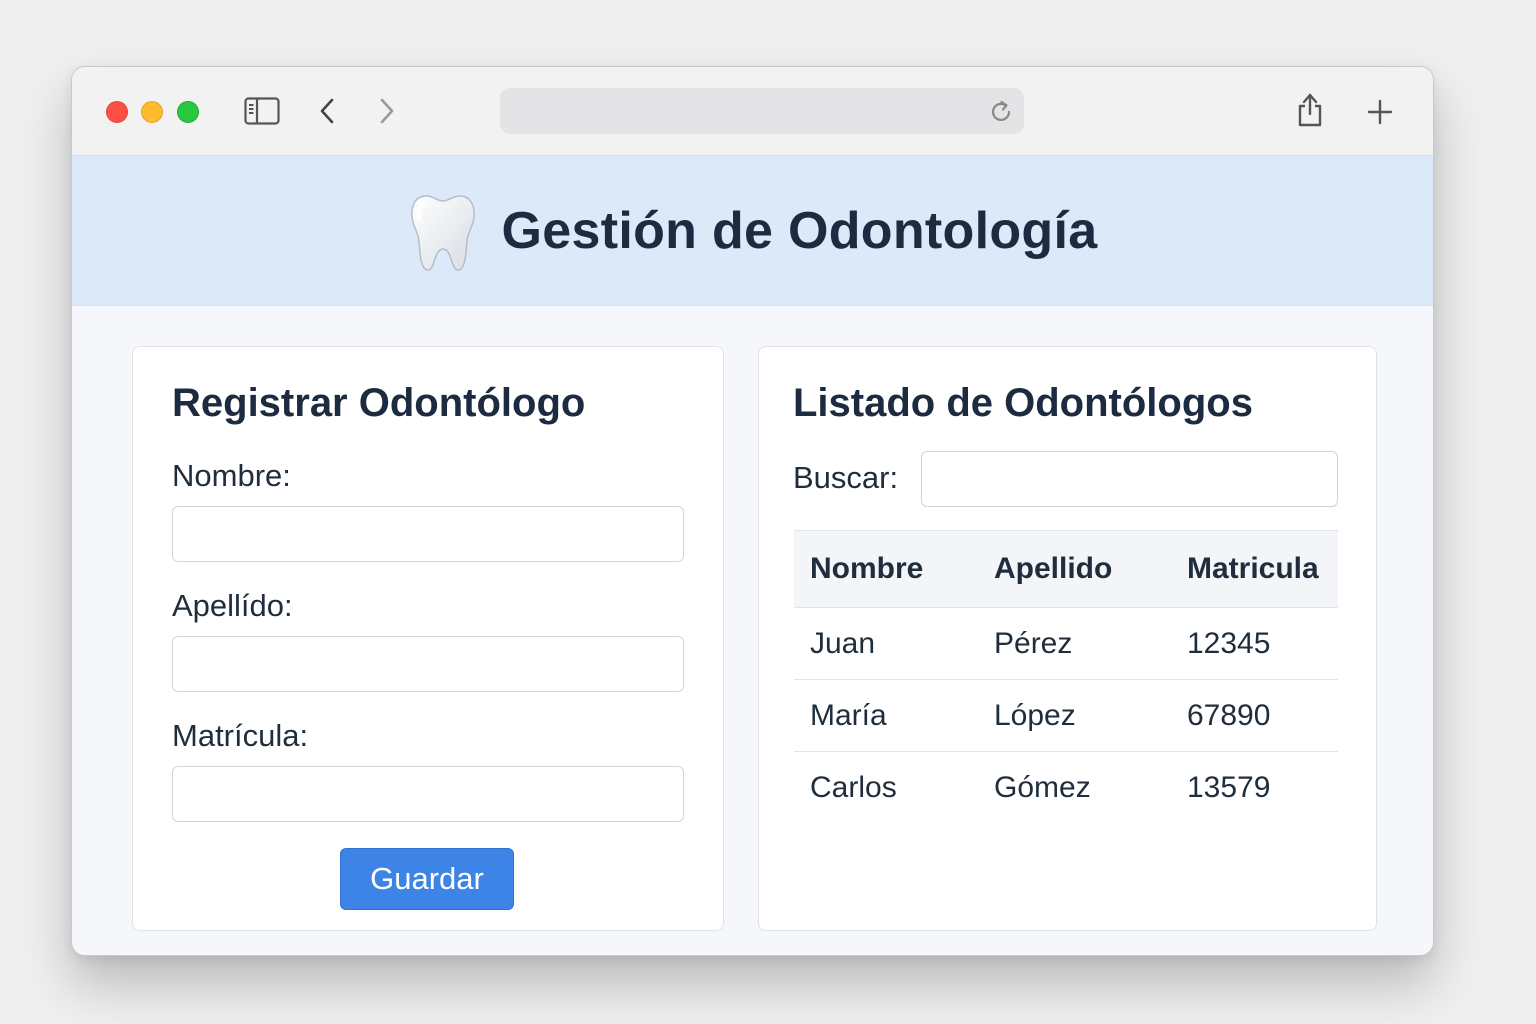 Image resolution: width=1536 pixels, height=1024 pixels. Describe the element at coordinates (428, 794) in the screenshot. I see `matricula-input` at that location.